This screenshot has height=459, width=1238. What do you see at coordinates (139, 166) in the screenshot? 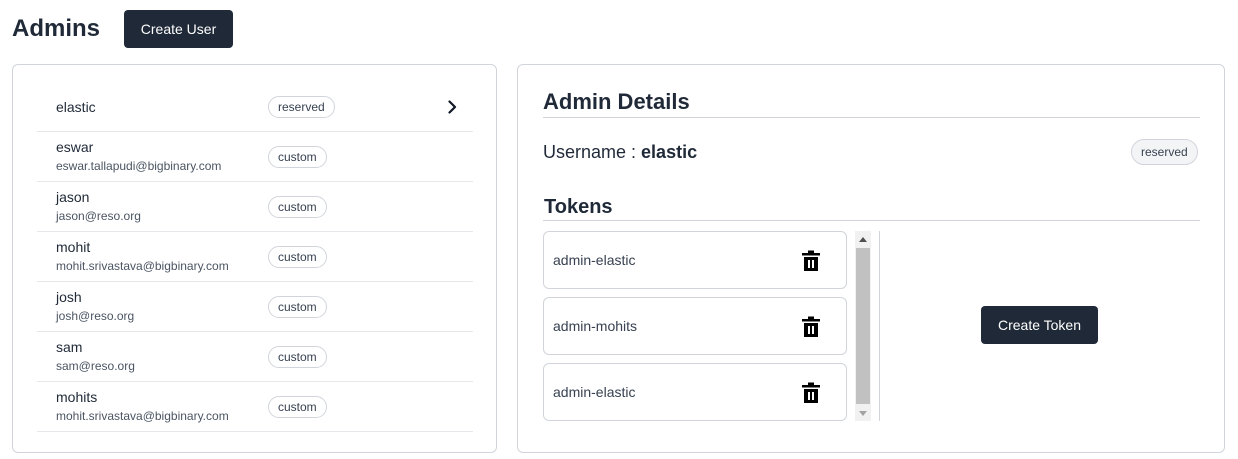
I see `user-email: eswar.tallapudi@bigbinary.com` at bounding box center [139, 166].